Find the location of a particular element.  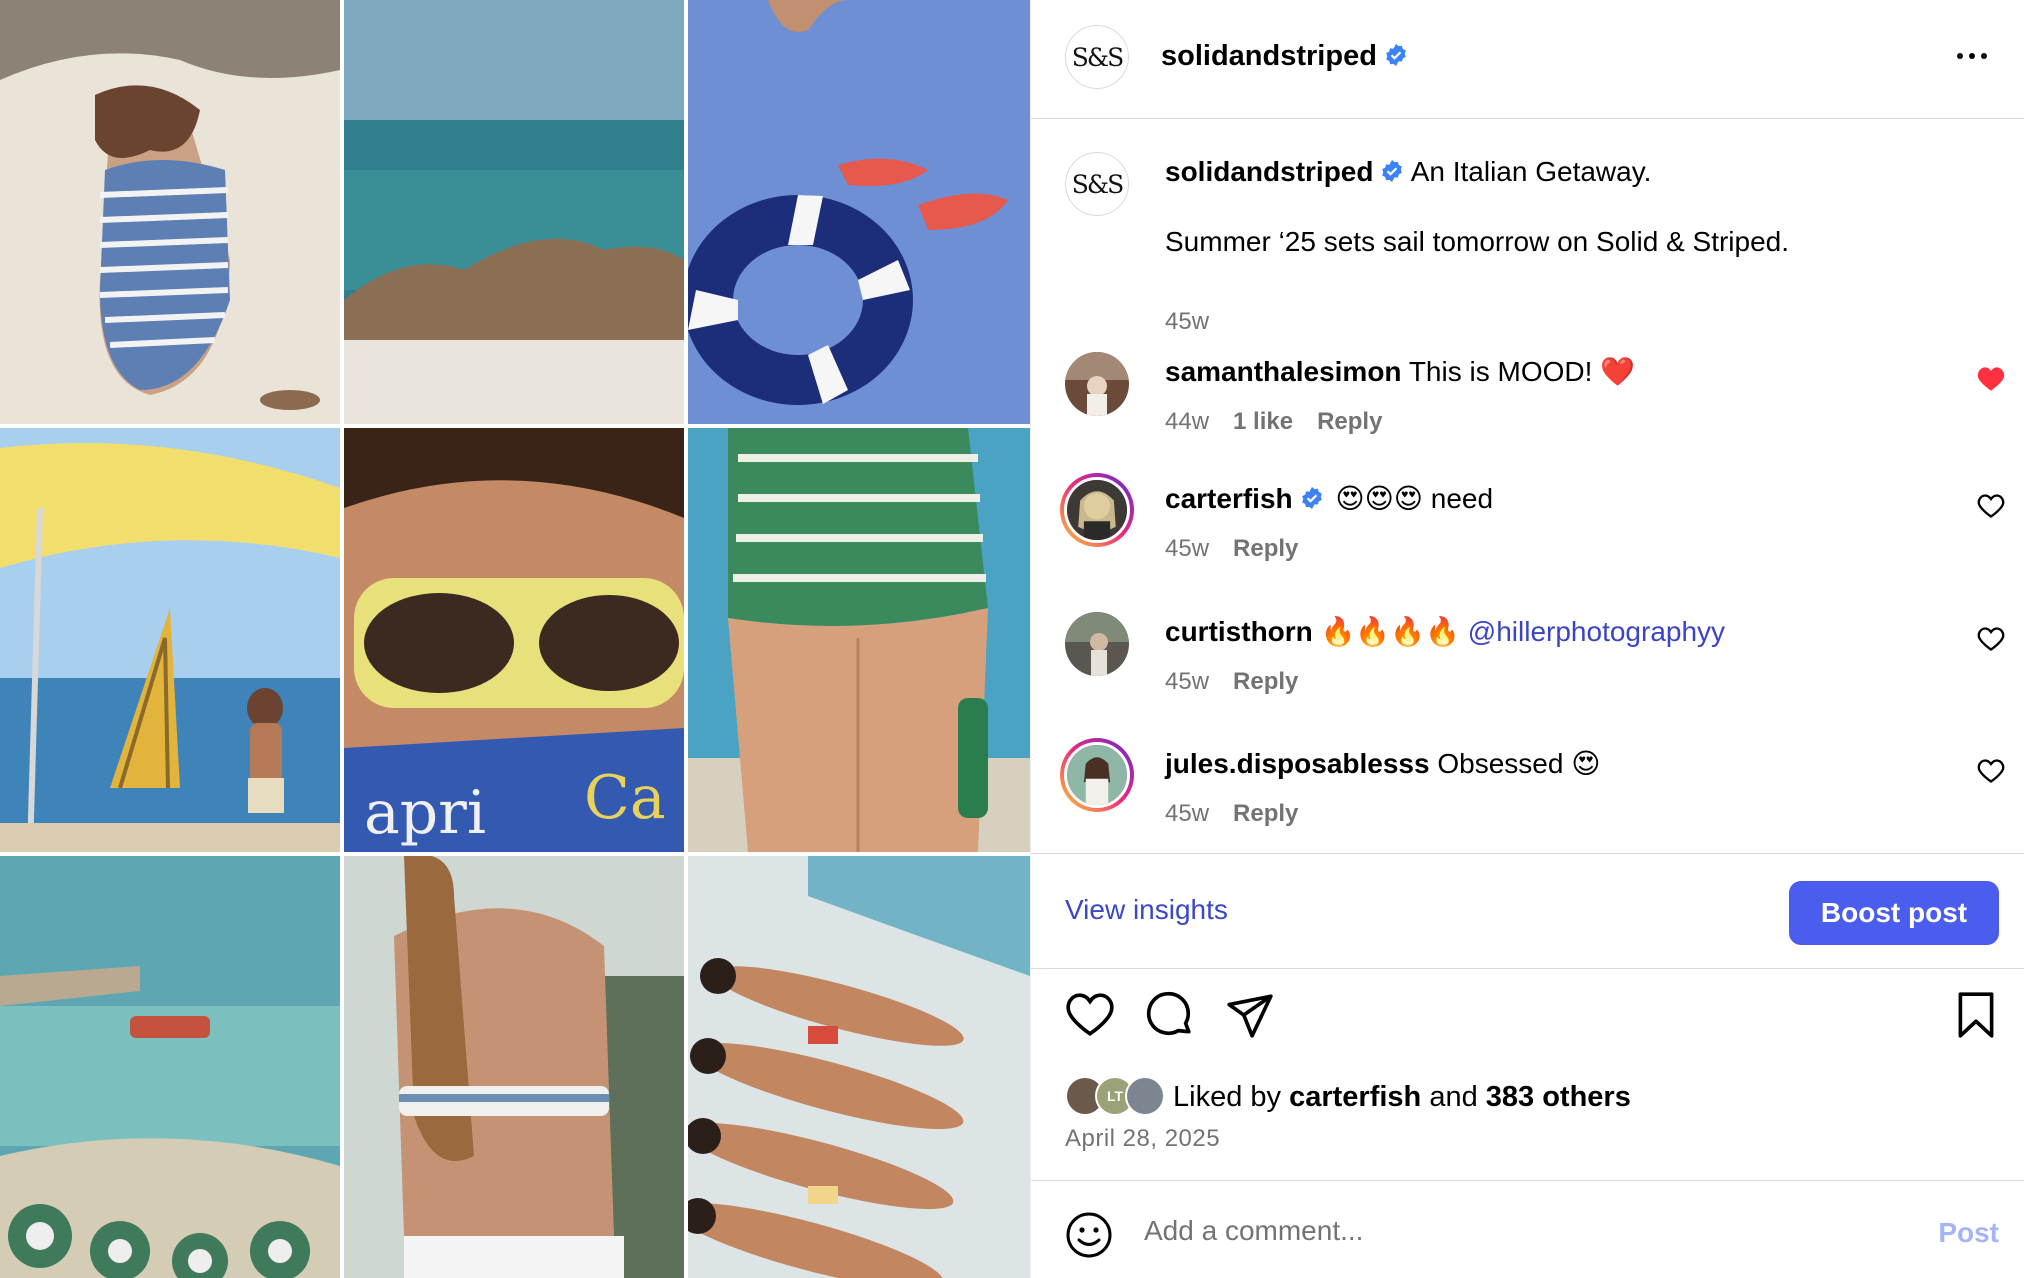

caption-text: solidandstriped An Italian Getaway. is located at coordinates (1545, 172).